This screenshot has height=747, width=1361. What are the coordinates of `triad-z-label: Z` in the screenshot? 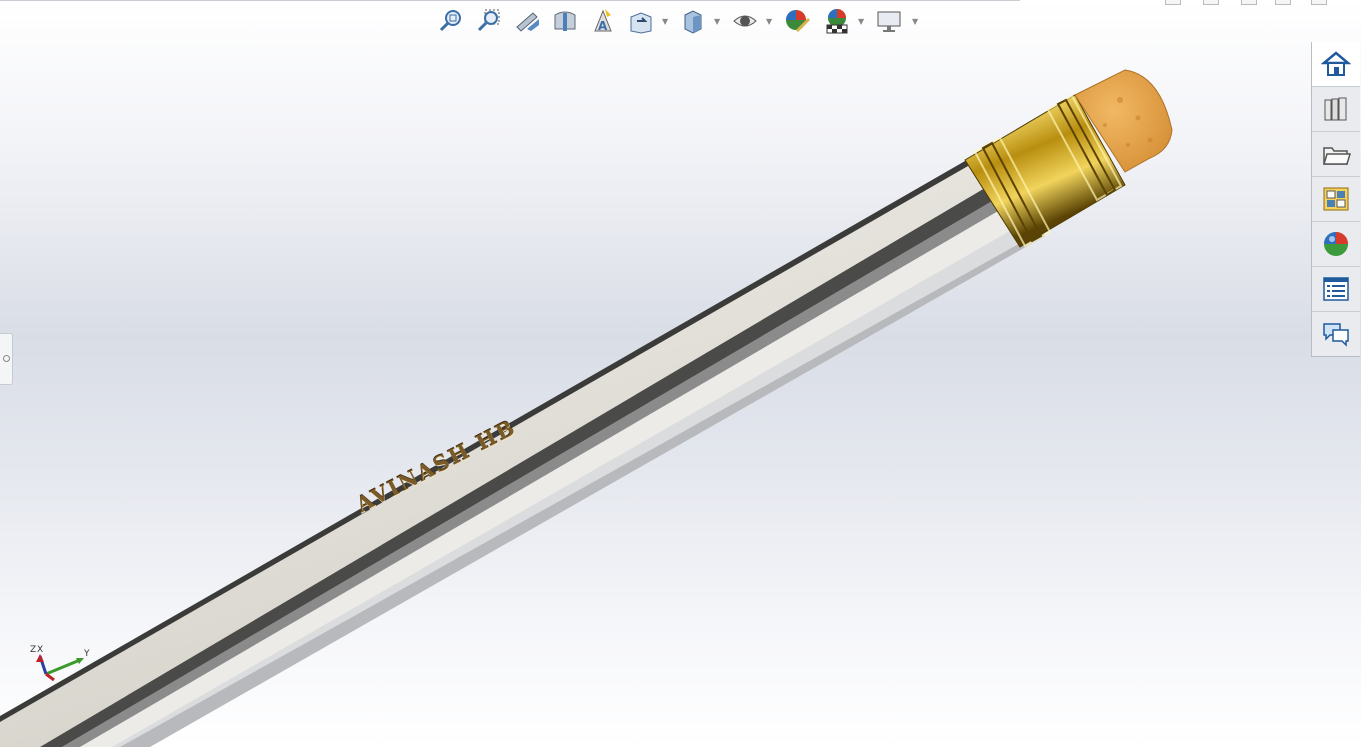 It's located at (33, 650).